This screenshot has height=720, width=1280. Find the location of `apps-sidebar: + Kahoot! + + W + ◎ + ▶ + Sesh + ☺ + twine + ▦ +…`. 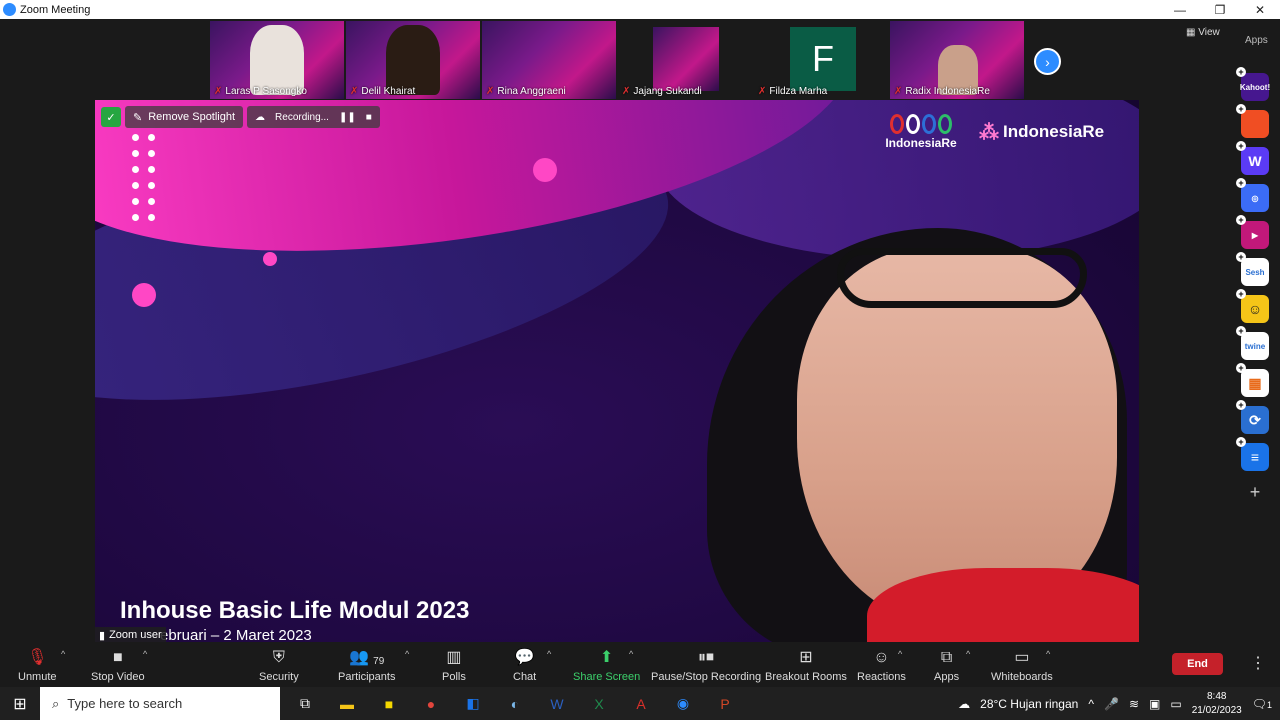

apps-sidebar: + Kahoot! + + W + ◎ + ▶ + Sesh + ☺ + twine + ▦ +… is located at coordinates (1253, 285).